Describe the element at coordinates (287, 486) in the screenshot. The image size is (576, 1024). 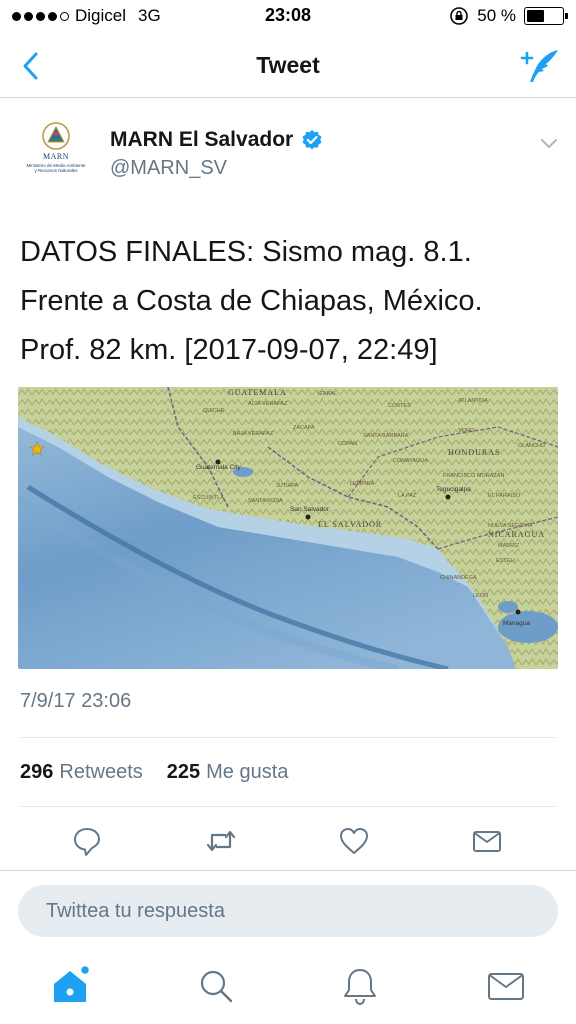
I see `map-label-jutiapa: JUTIAPA` at that location.